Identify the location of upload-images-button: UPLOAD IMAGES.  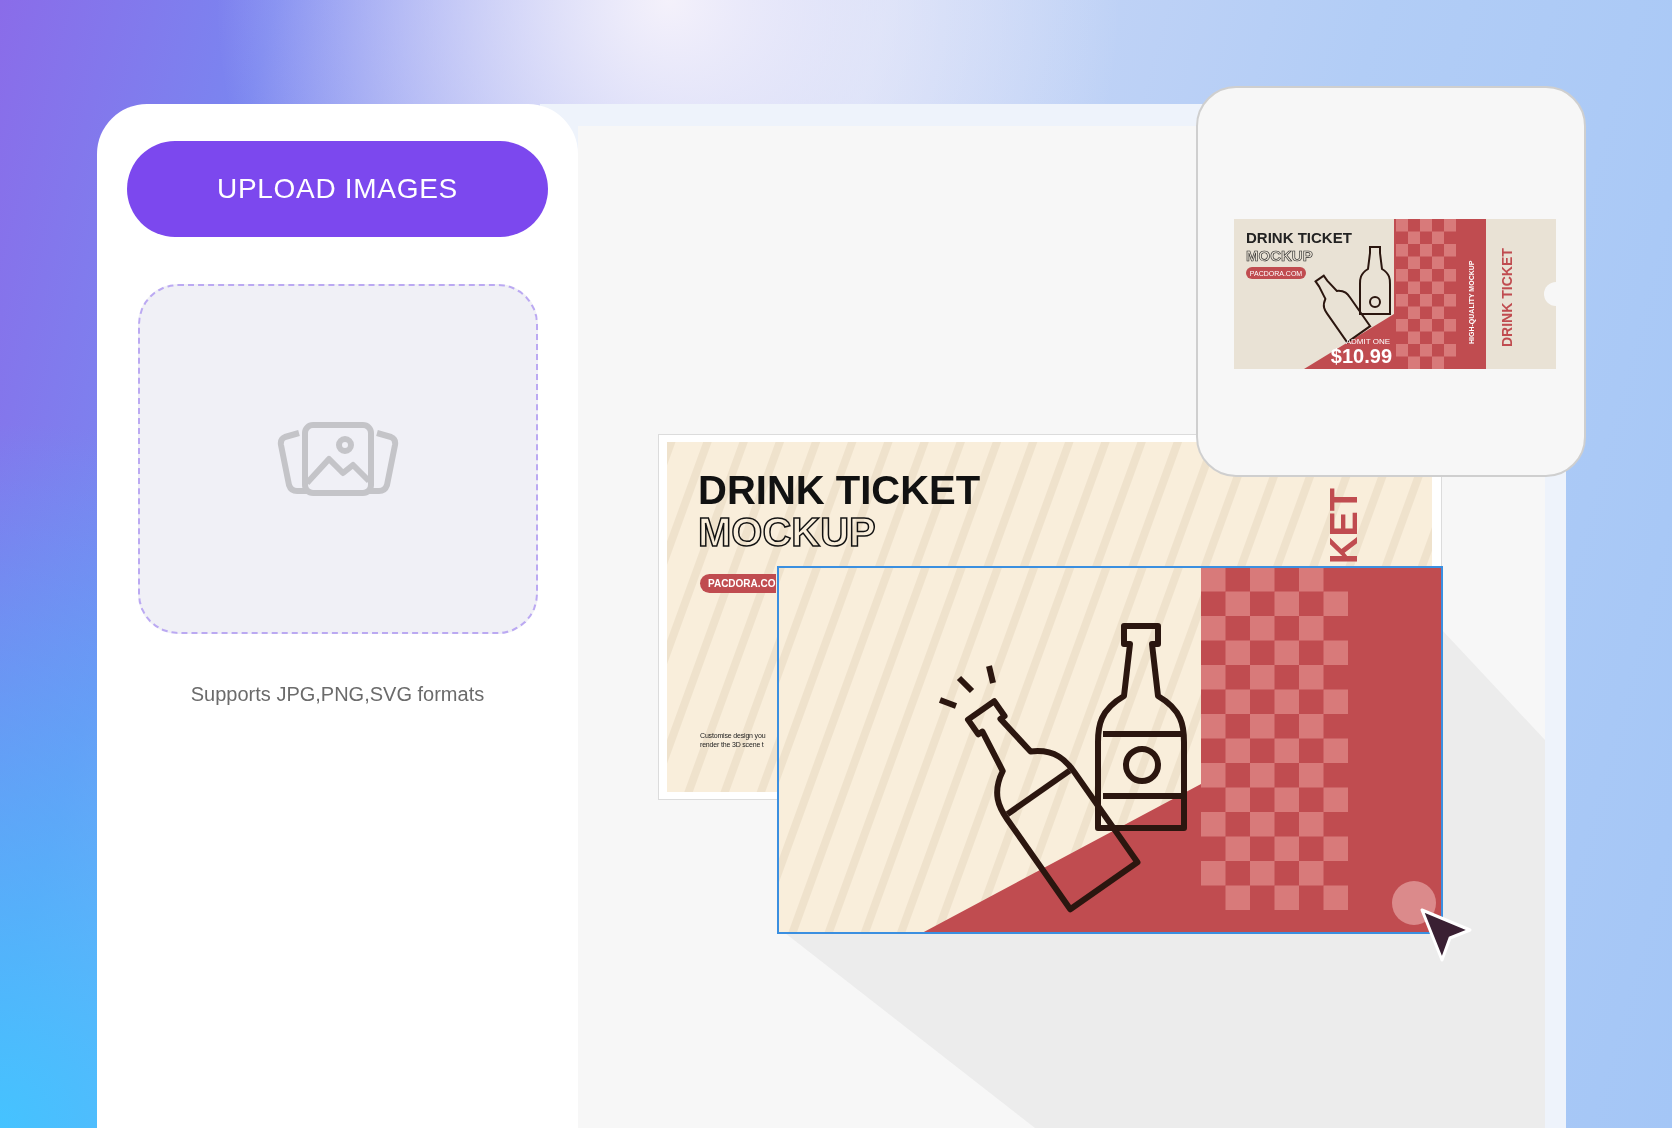
(337, 189).